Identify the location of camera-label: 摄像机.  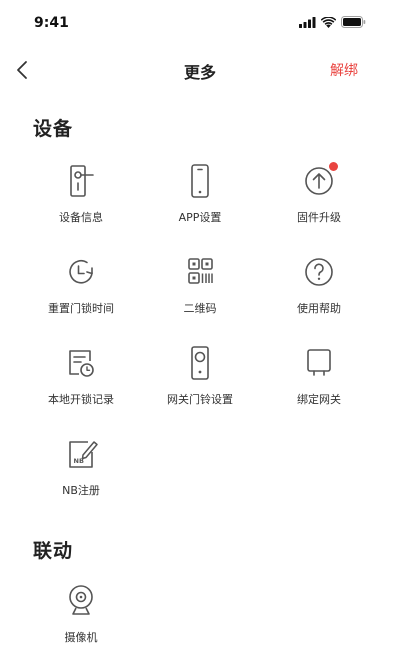
(81, 637).